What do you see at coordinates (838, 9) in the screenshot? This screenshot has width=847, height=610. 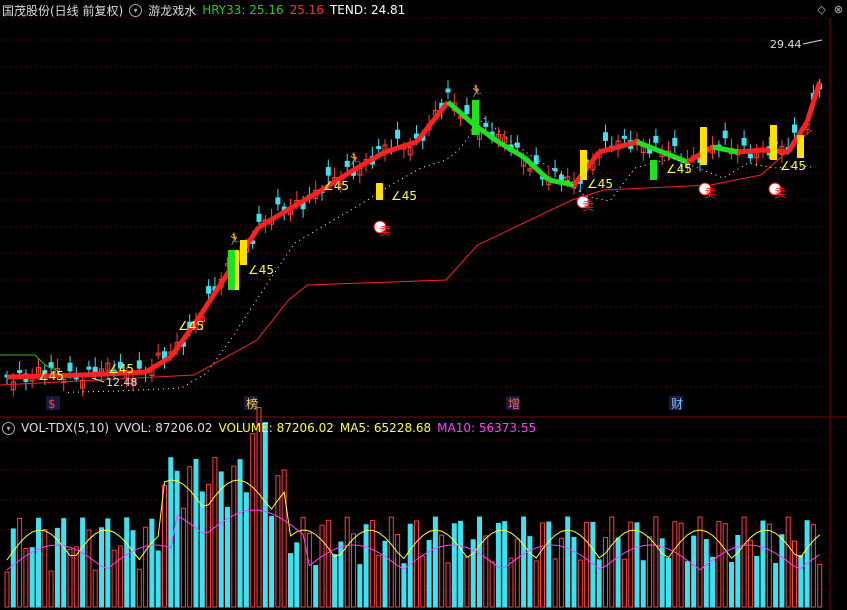 I see `pin-icon: ⊗` at bounding box center [838, 9].